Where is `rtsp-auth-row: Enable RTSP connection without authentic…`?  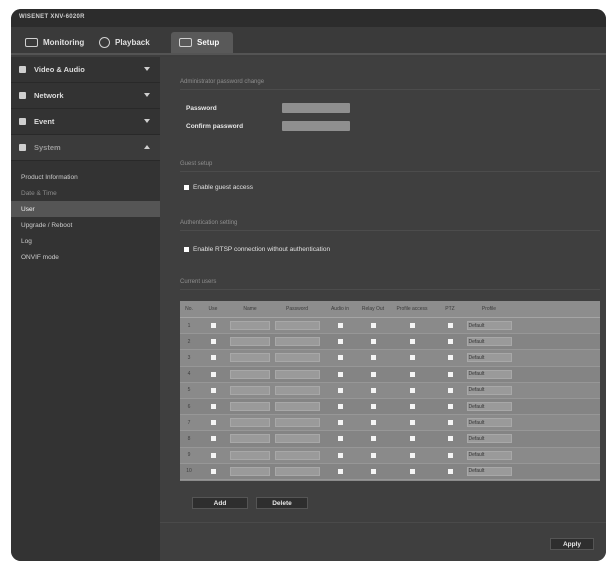
rtsp-auth-row: Enable RTSP connection without authentic… is located at coordinates (257, 249).